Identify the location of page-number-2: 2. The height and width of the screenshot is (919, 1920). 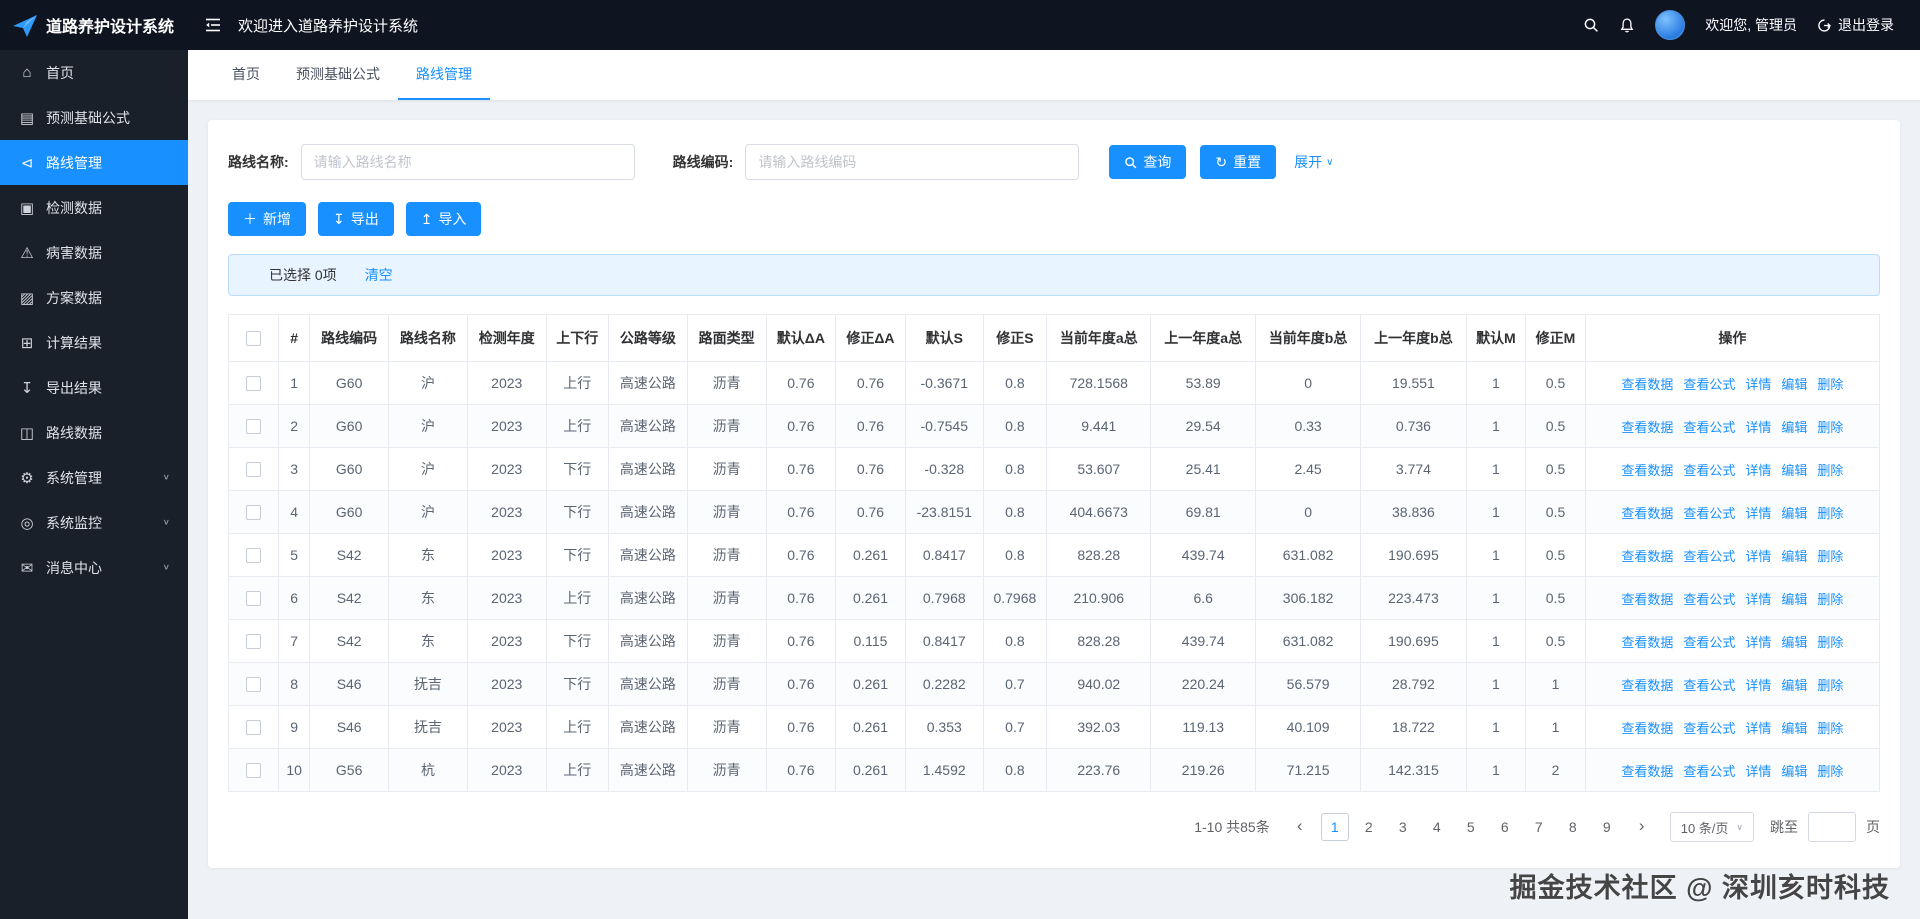
(1369, 827).